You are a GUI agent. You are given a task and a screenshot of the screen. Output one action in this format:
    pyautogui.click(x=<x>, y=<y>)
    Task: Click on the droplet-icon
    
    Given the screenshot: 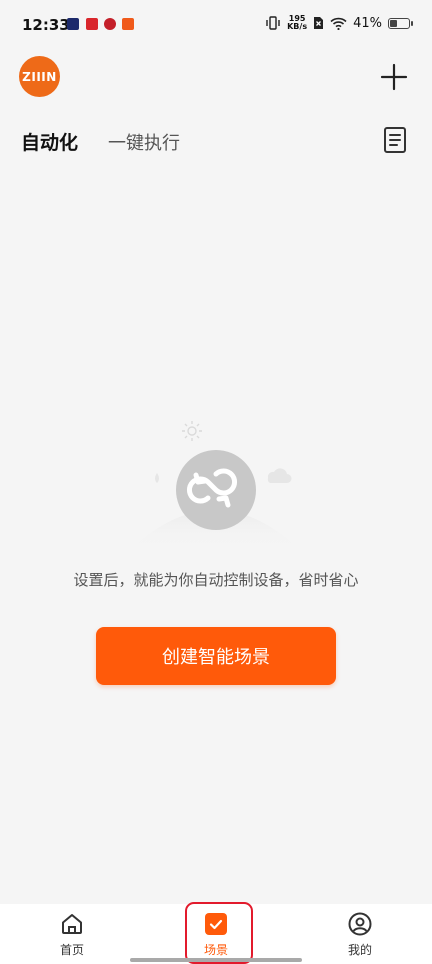 What is the action you would take?
    pyautogui.click(x=157, y=478)
    